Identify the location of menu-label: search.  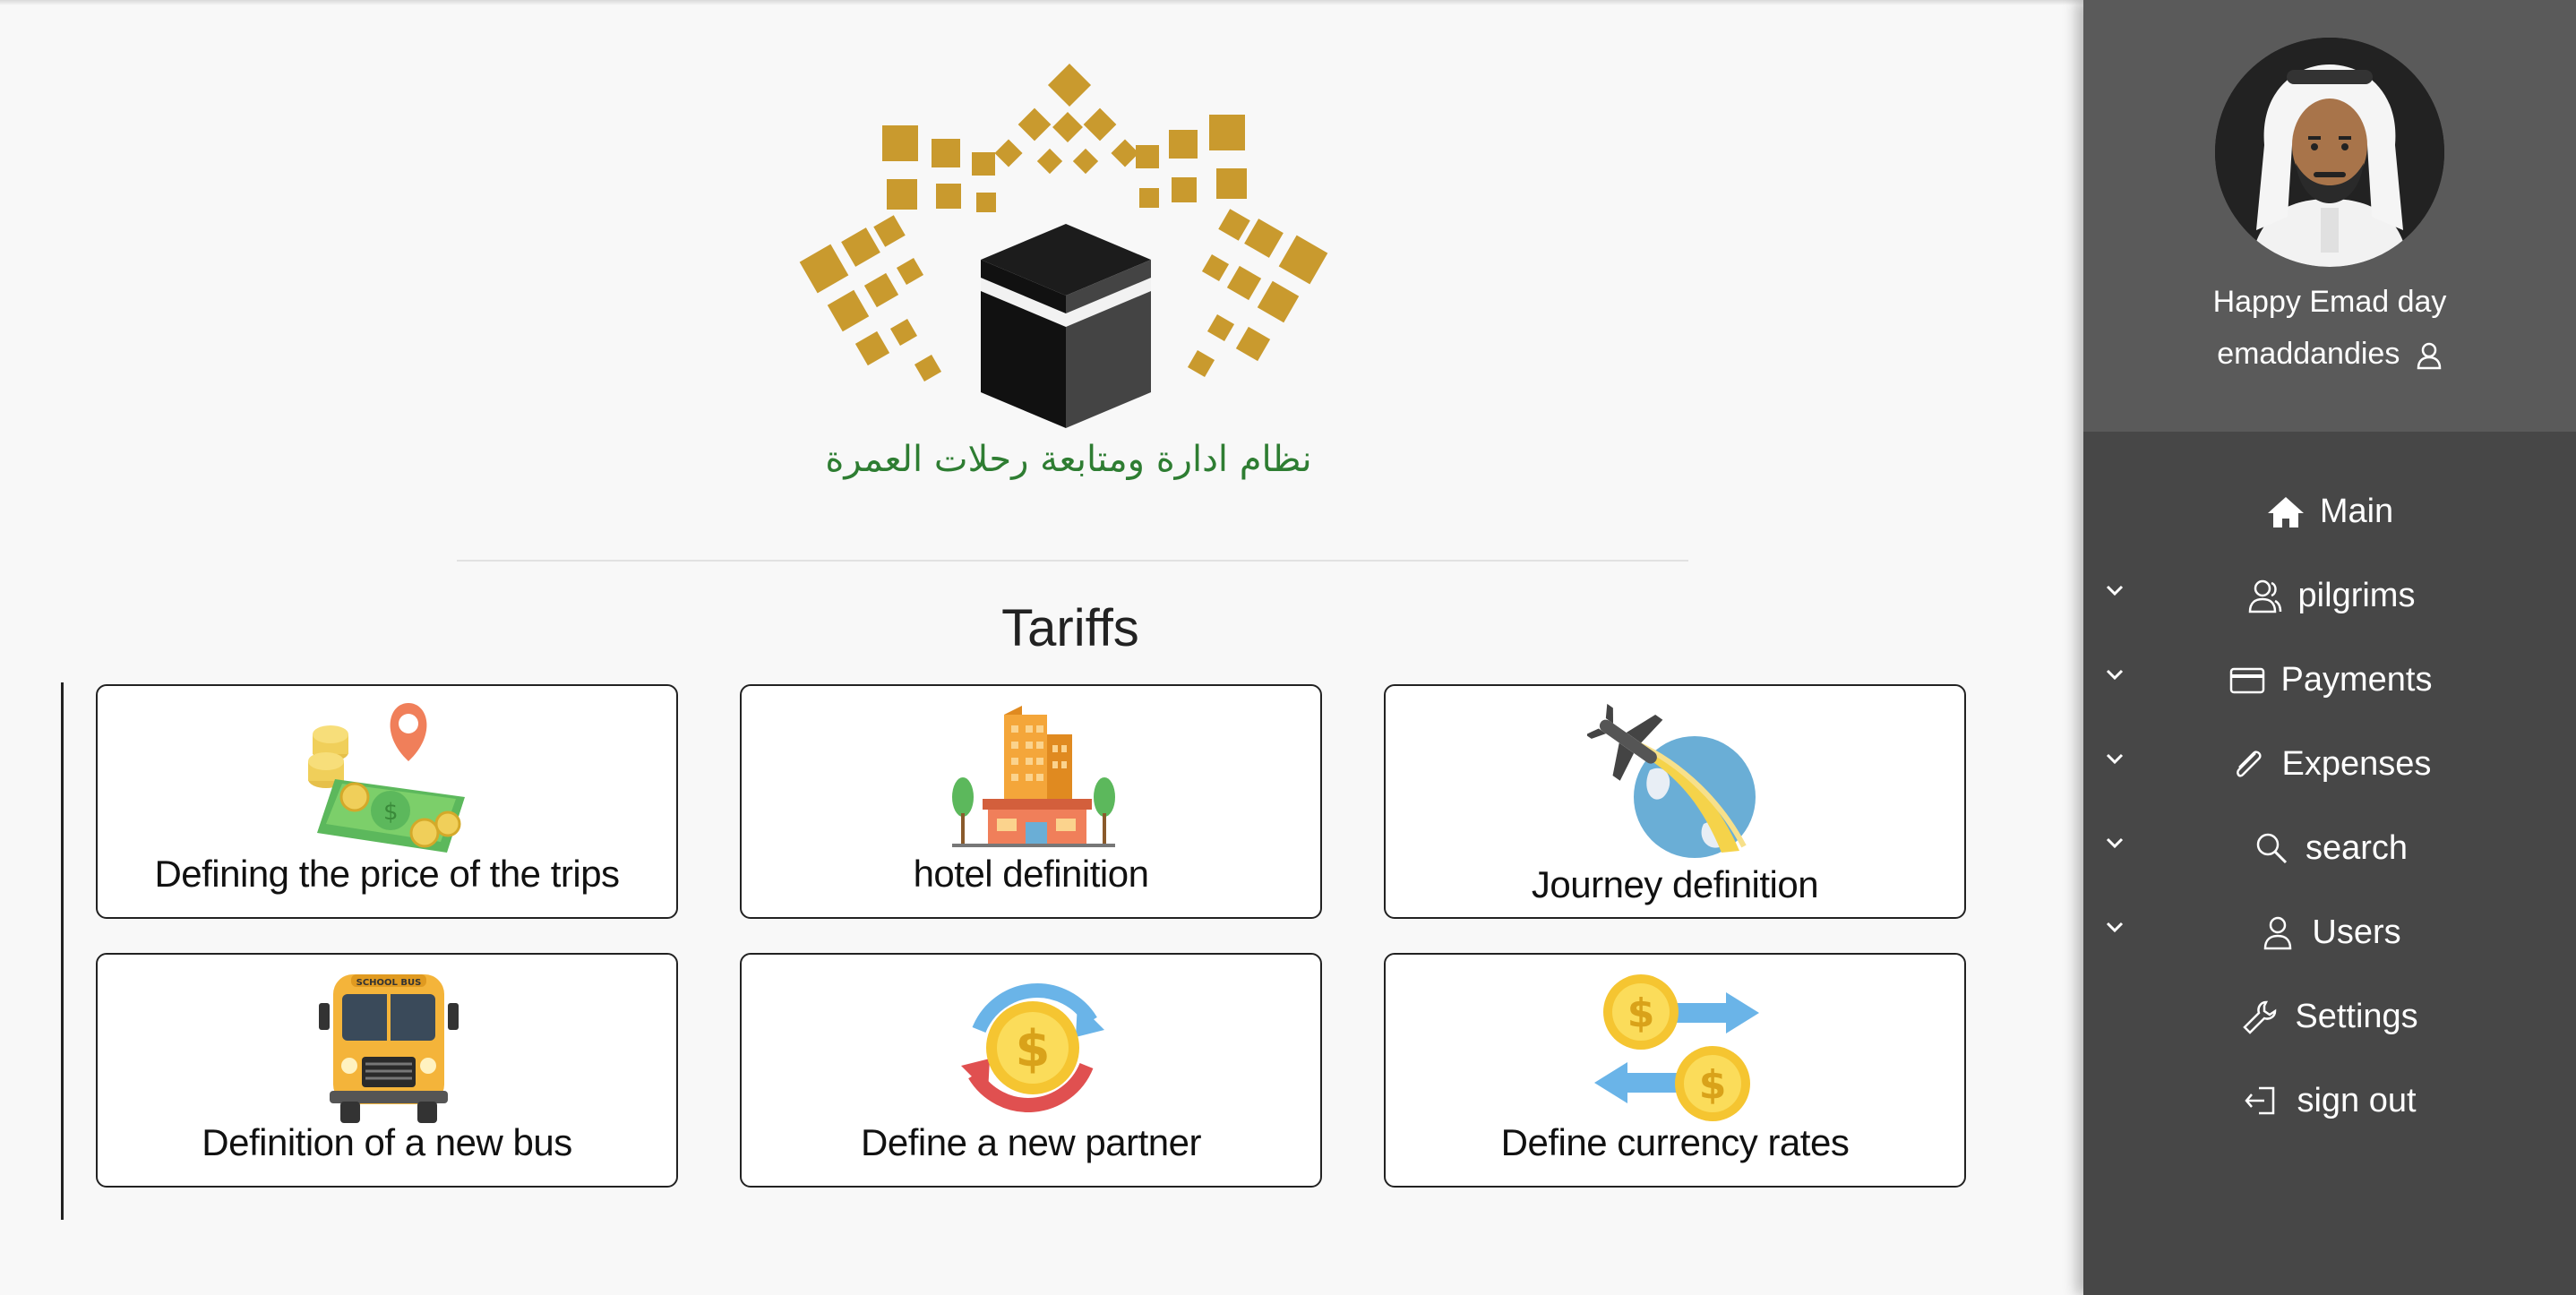
(2357, 848).